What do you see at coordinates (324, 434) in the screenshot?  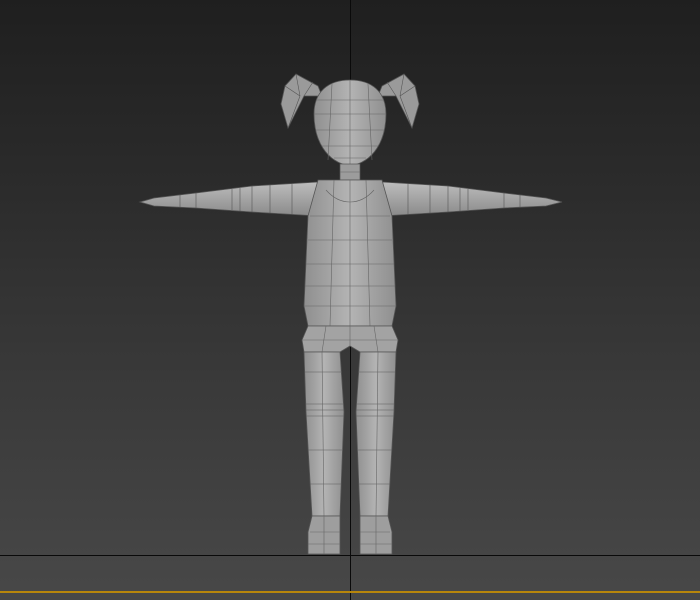 I see `left-leg-mesh` at bounding box center [324, 434].